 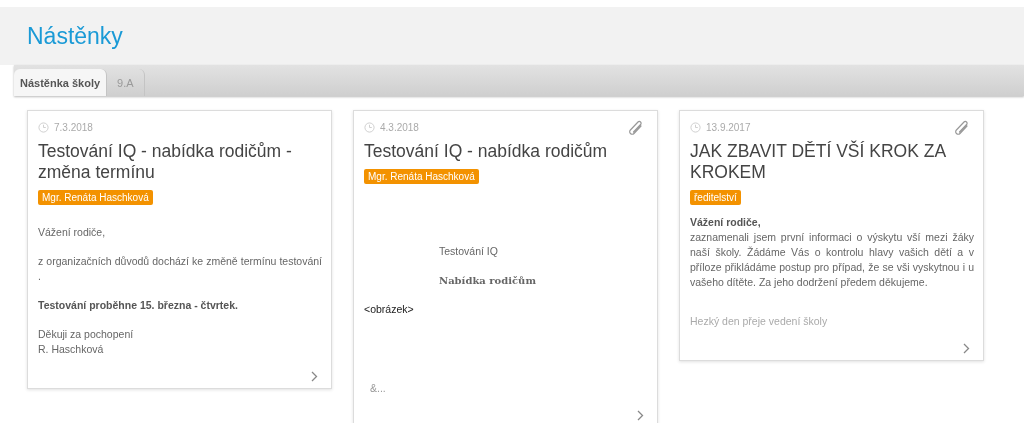 What do you see at coordinates (728, 127) in the screenshot?
I see `post-date: 13.9.2017` at bounding box center [728, 127].